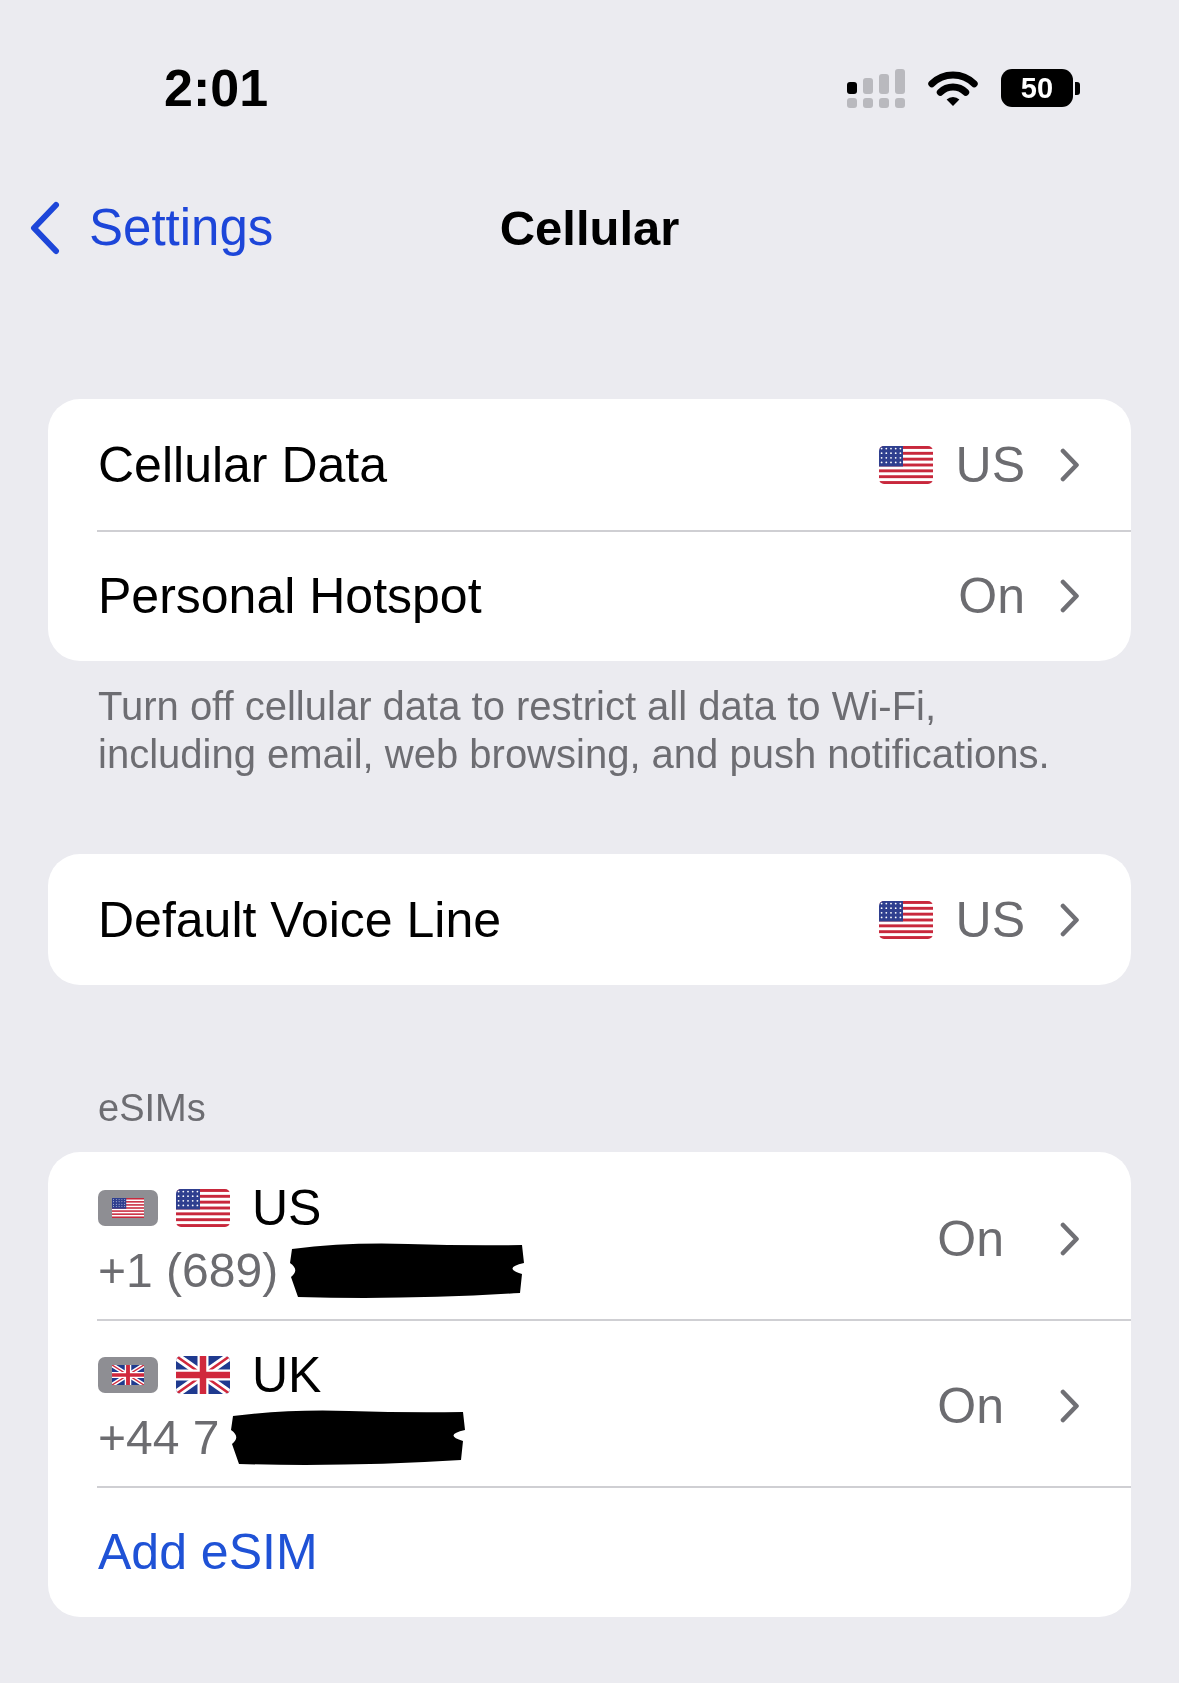 The height and width of the screenshot is (1683, 1179). Describe the element at coordinates (589, 227) in the screenshot. I see `screen-title: Cellular` at that location.